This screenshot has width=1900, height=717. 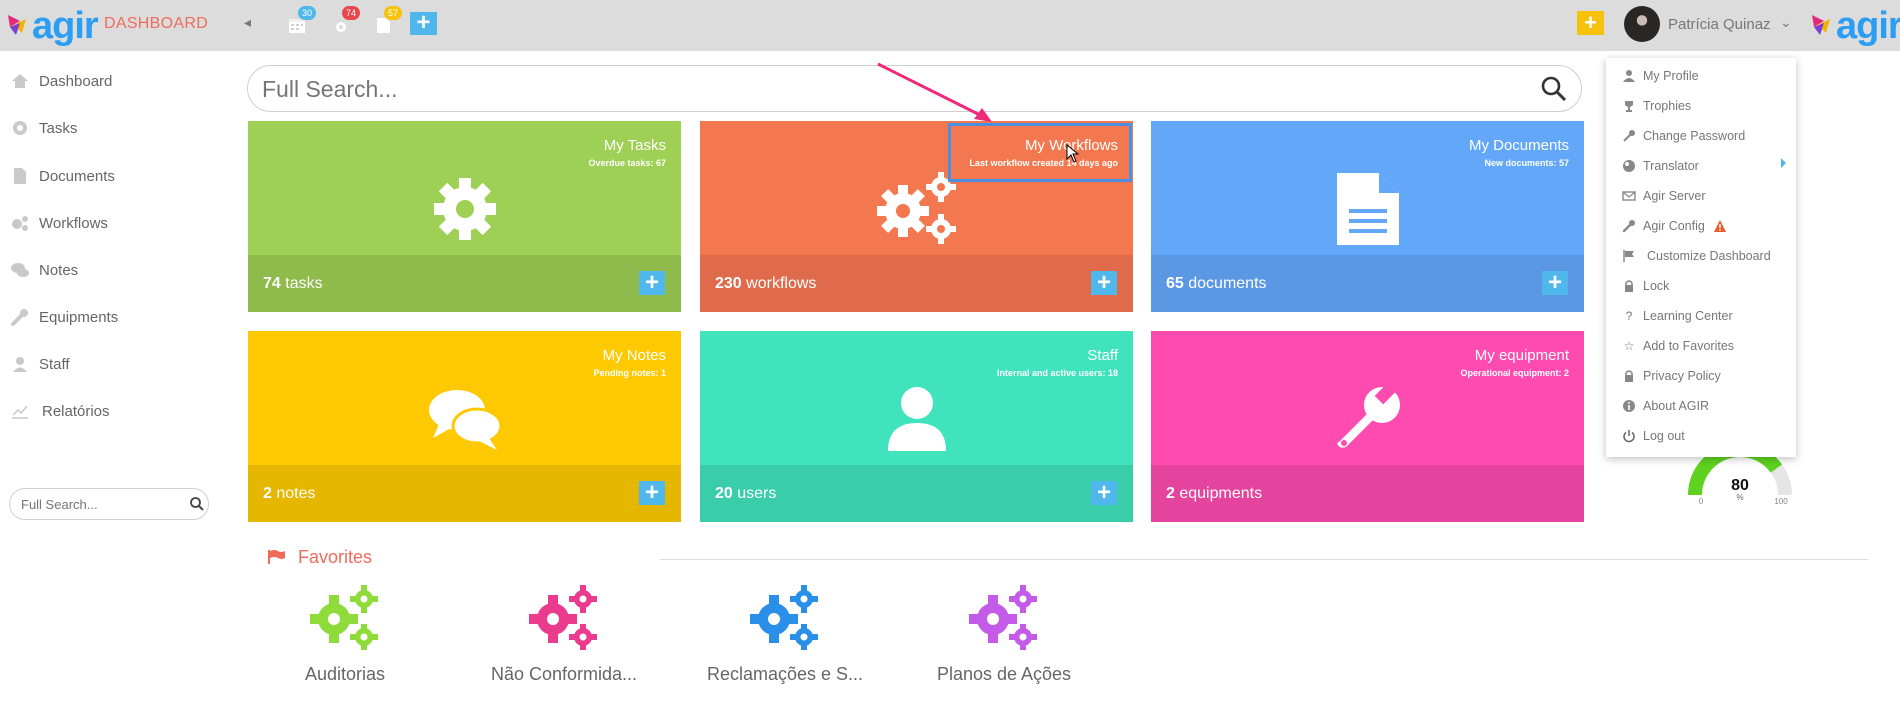 I want to click on comments-icon, so click(x=465, y=419).